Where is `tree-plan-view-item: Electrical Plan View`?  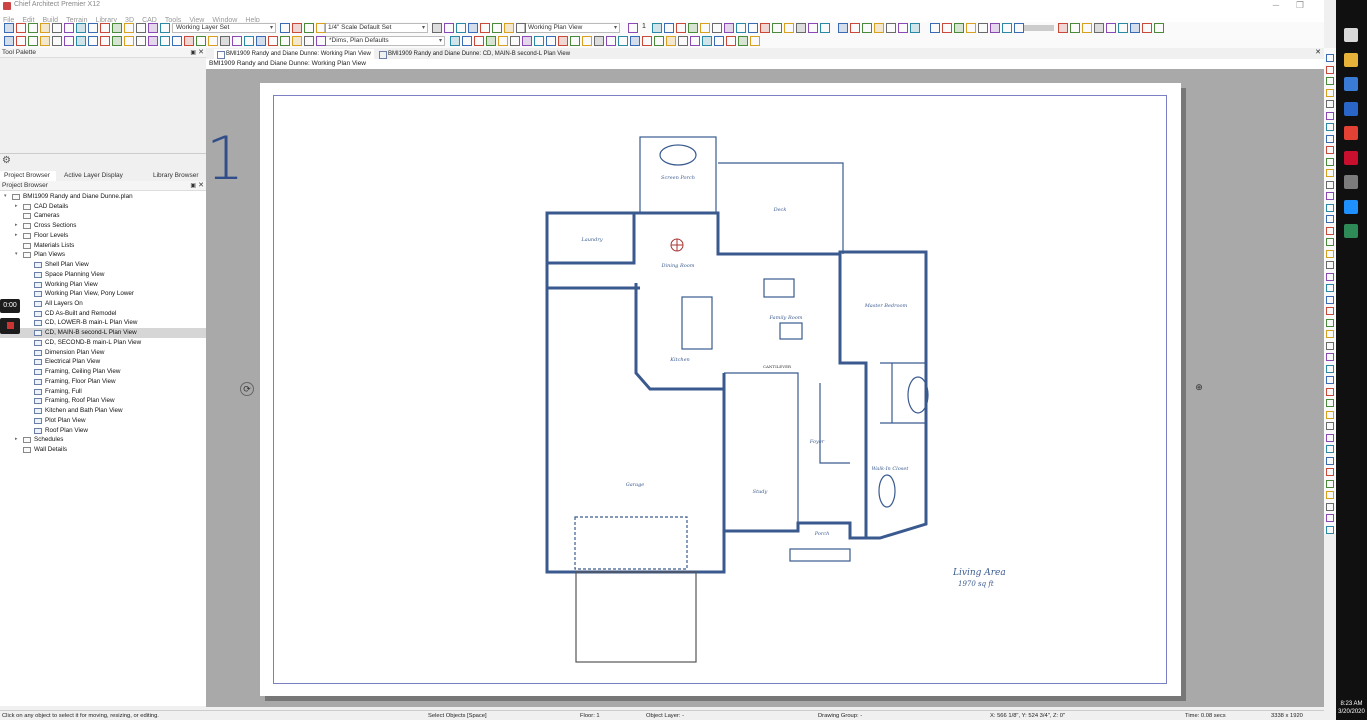 tree-plan-view-item: Electrical Plan View is located at coordinates (103, 362).